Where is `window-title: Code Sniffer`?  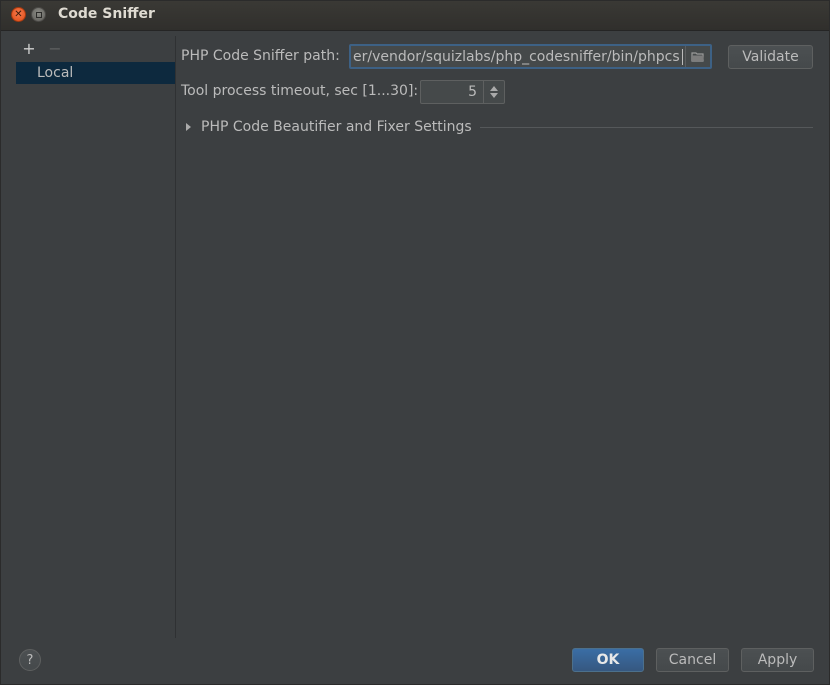 window-title: Code Sniffer is located at coordinates (106, 14).